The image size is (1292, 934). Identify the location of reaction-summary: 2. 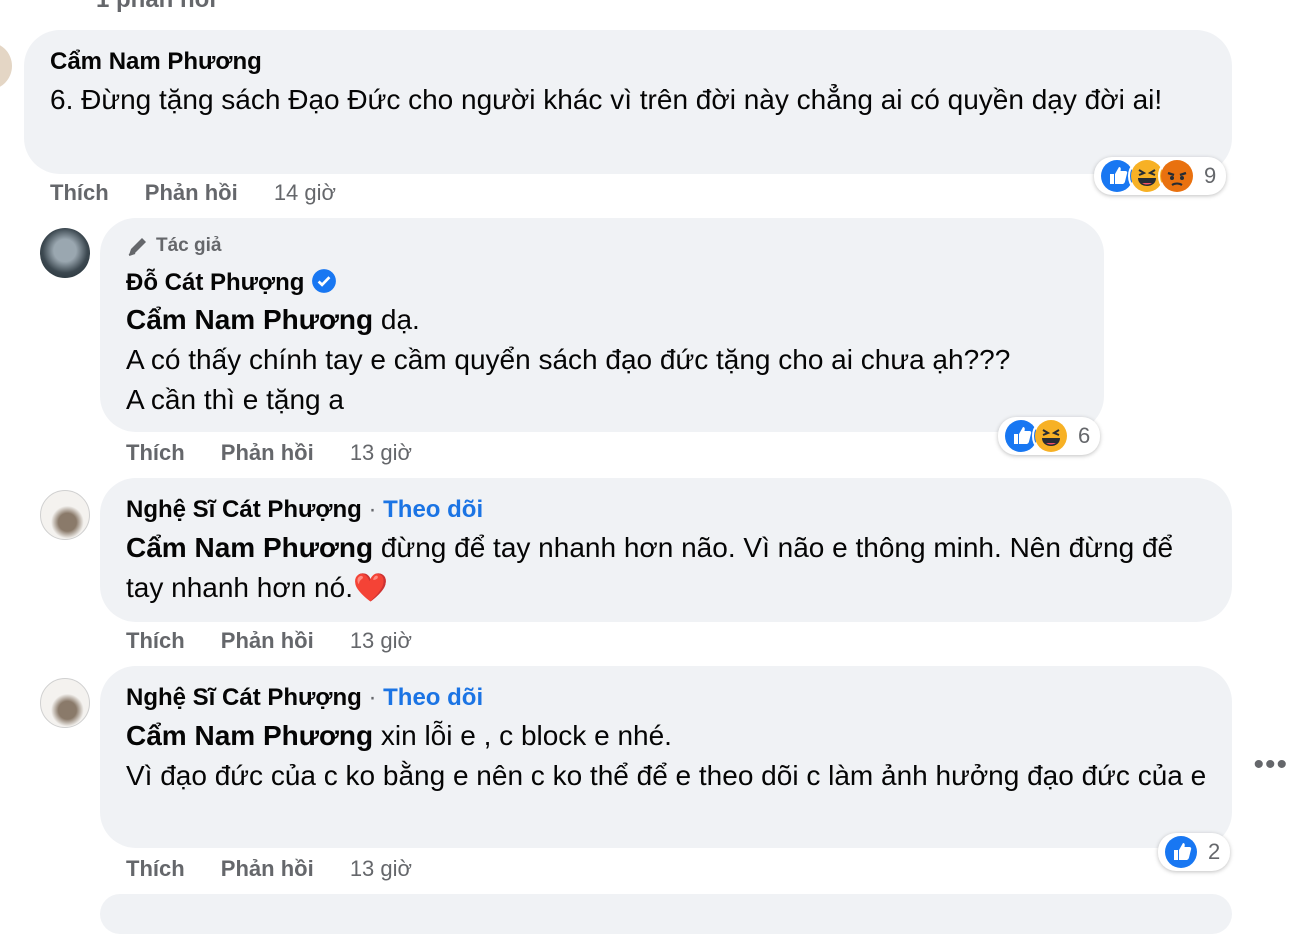
(1194, 852).